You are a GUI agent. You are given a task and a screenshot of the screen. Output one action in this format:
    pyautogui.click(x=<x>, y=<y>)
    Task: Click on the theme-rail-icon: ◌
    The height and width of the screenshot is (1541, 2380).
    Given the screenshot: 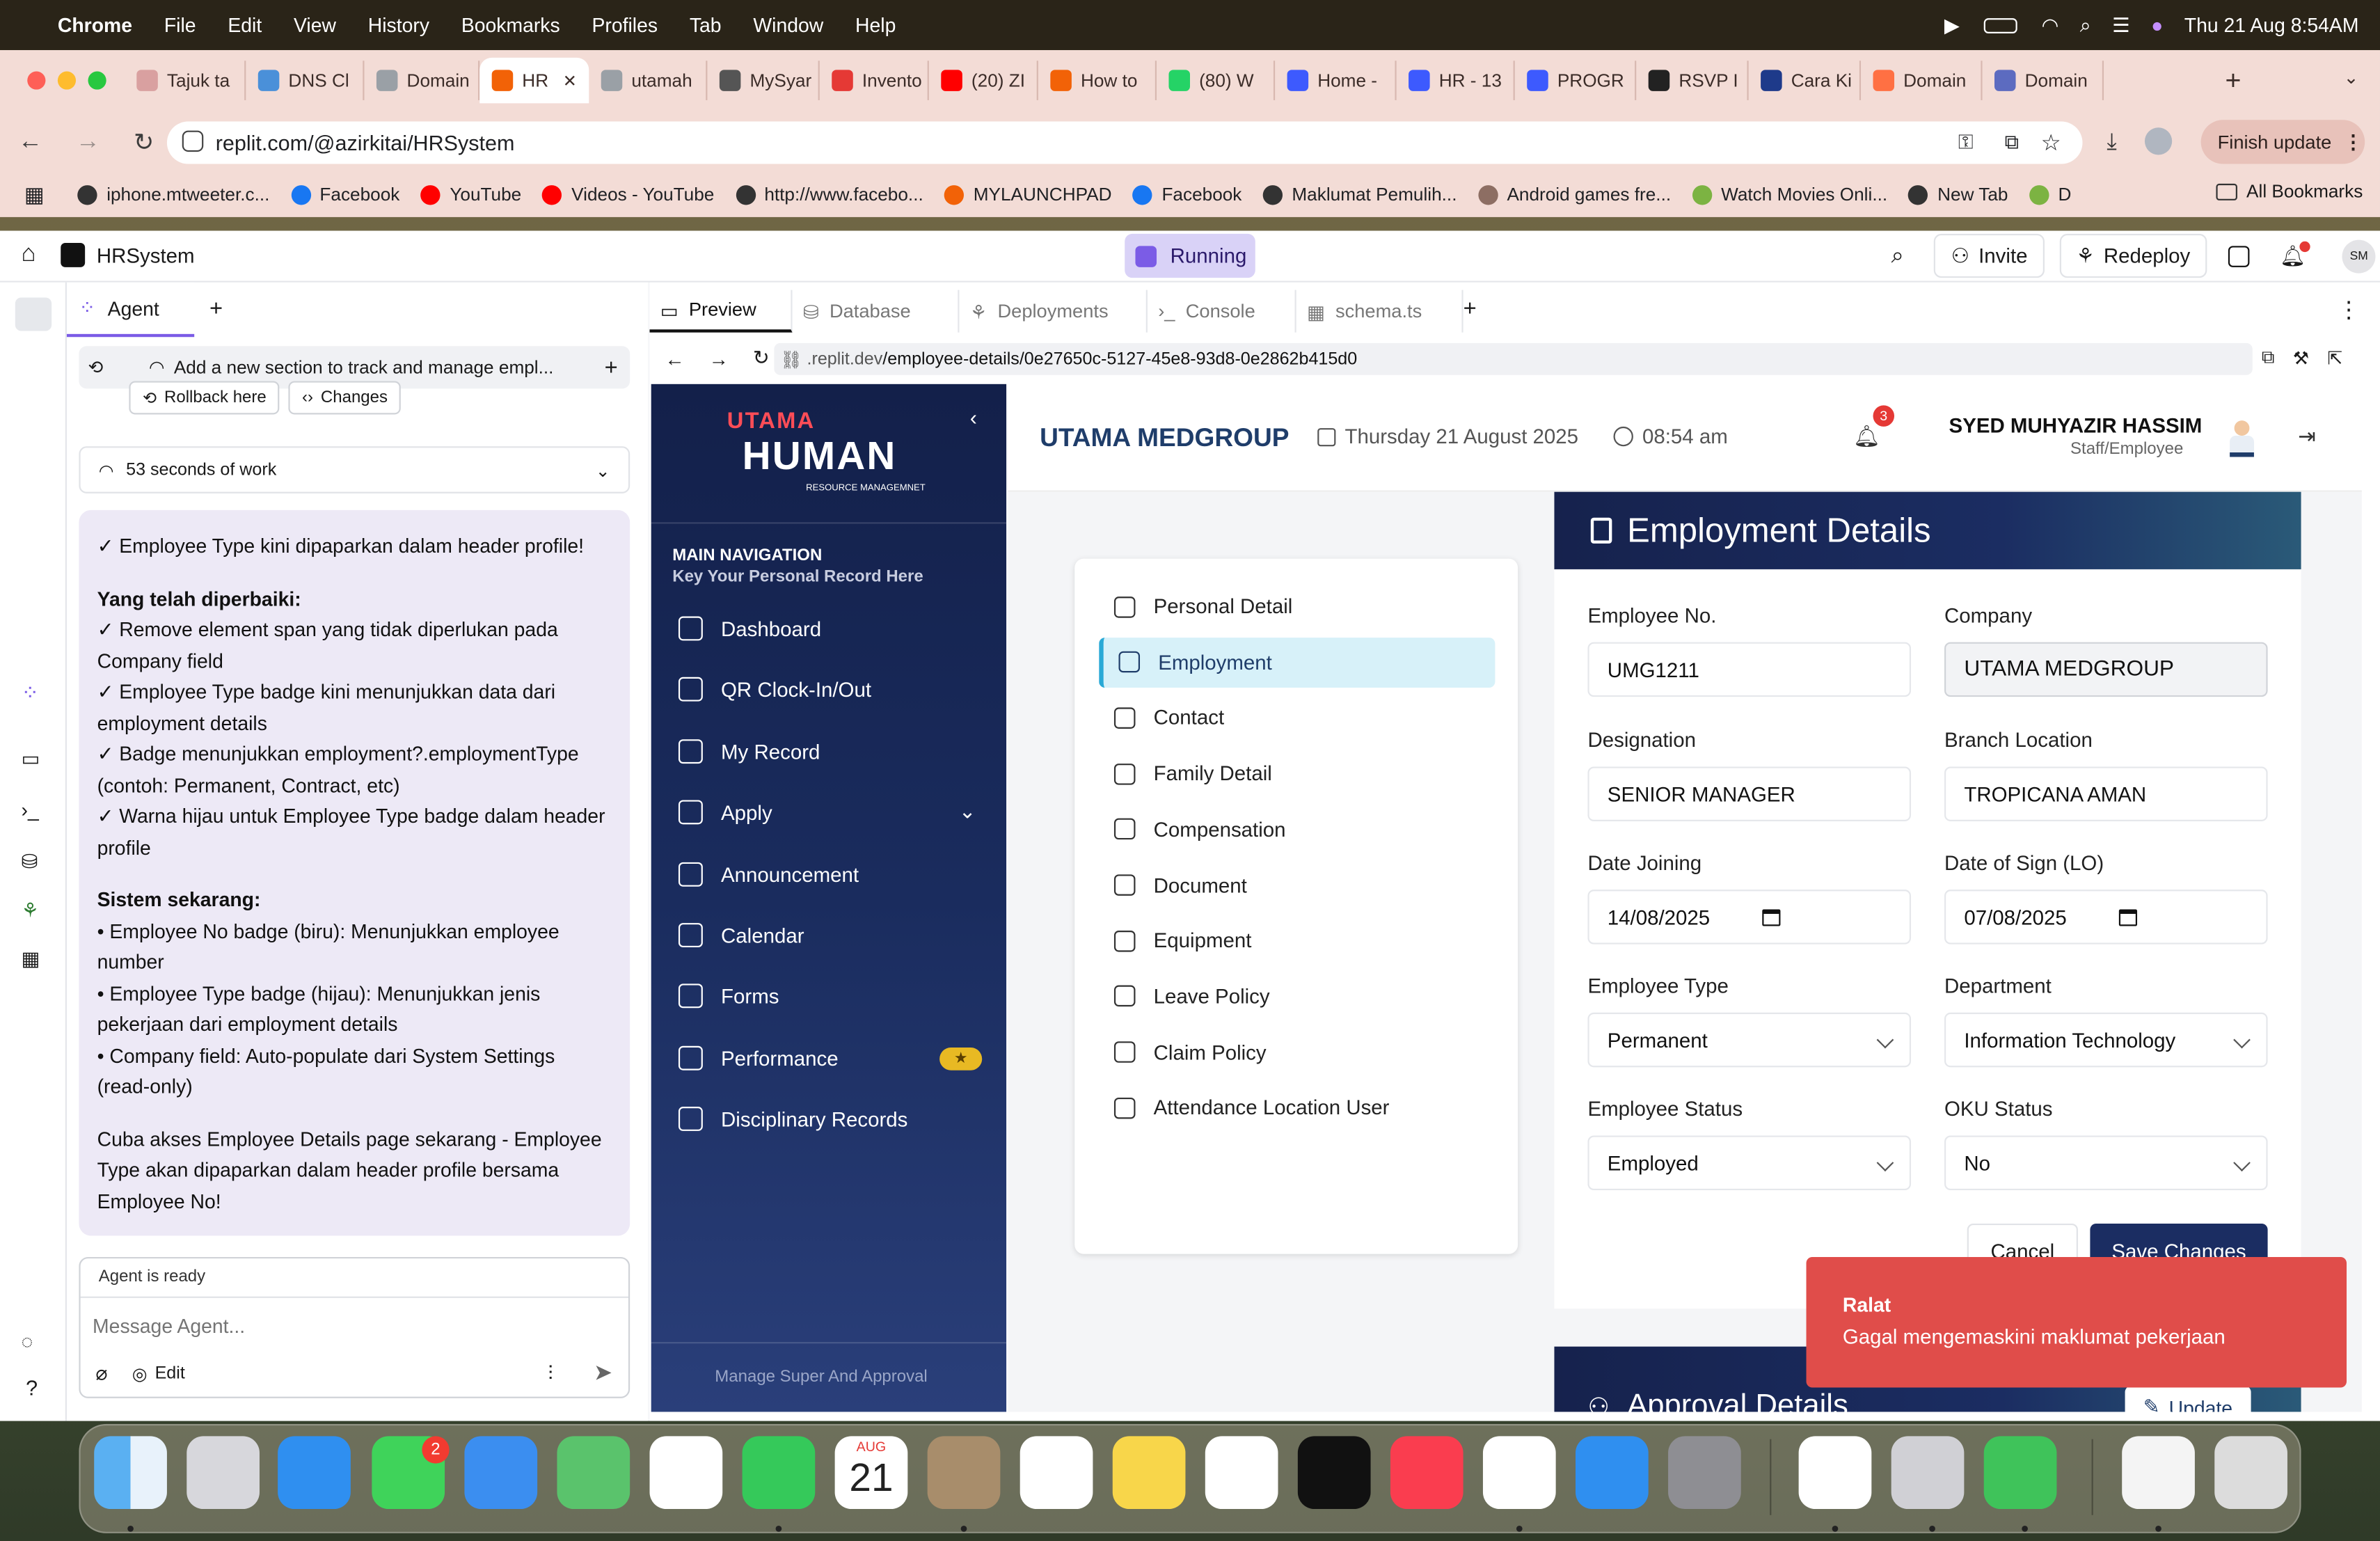 What is the action you would take?
    pyautogui.click(x=27, y=1341)
    